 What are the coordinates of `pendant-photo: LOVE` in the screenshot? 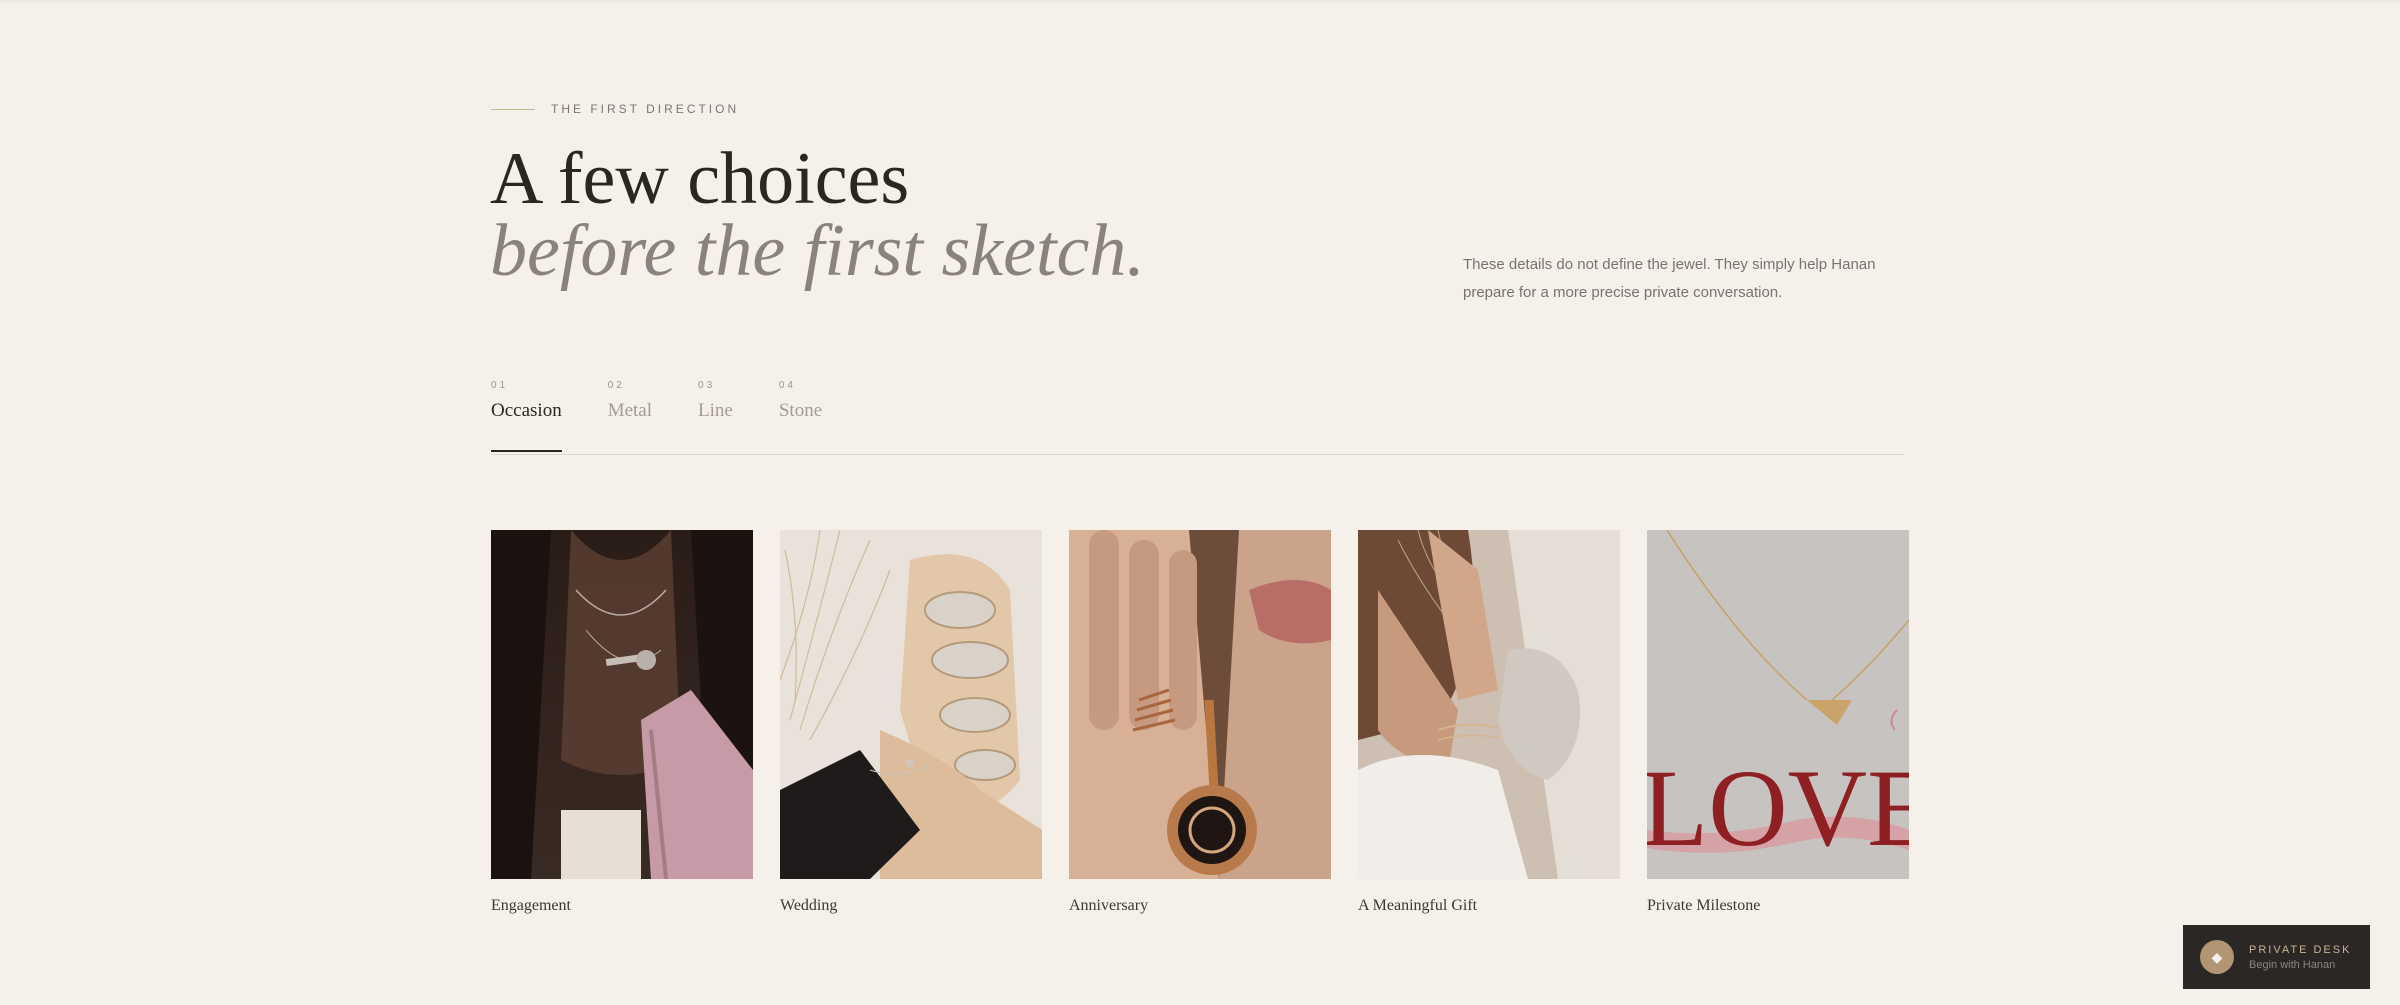 It's located at (1778, 704).